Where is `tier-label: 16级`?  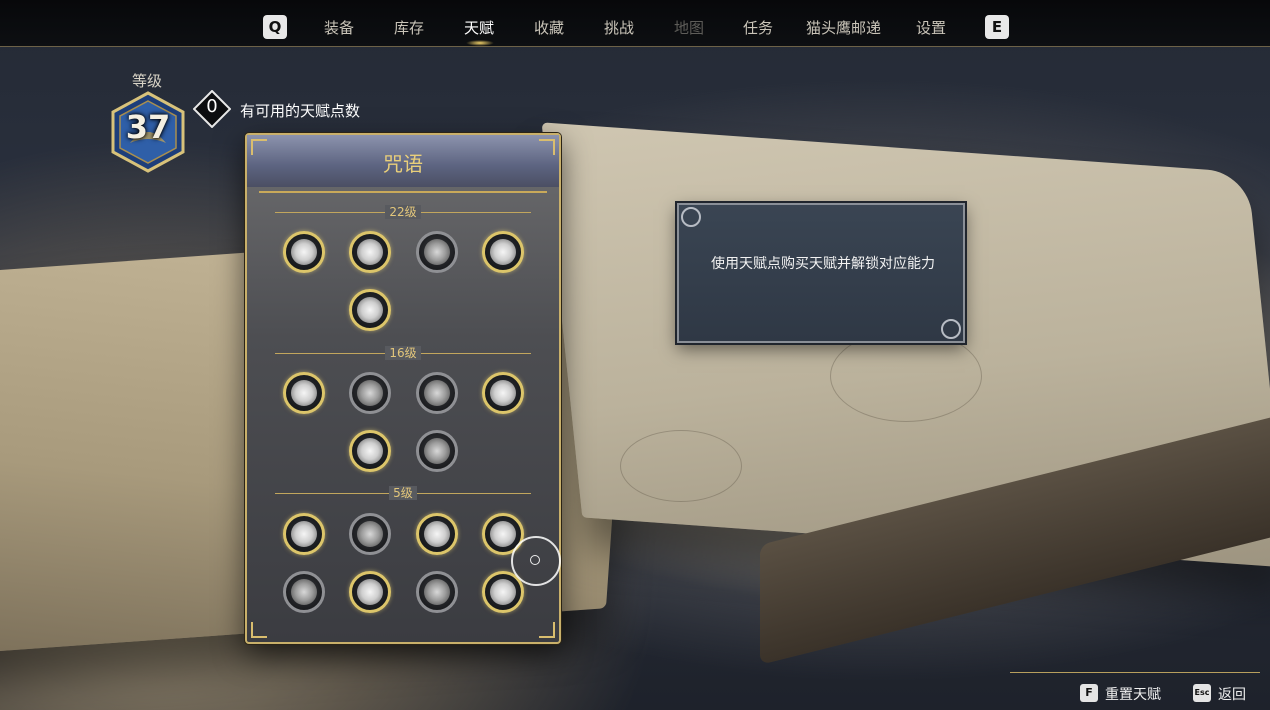
tier-label: 16级 is located at coordinates (403, 352).